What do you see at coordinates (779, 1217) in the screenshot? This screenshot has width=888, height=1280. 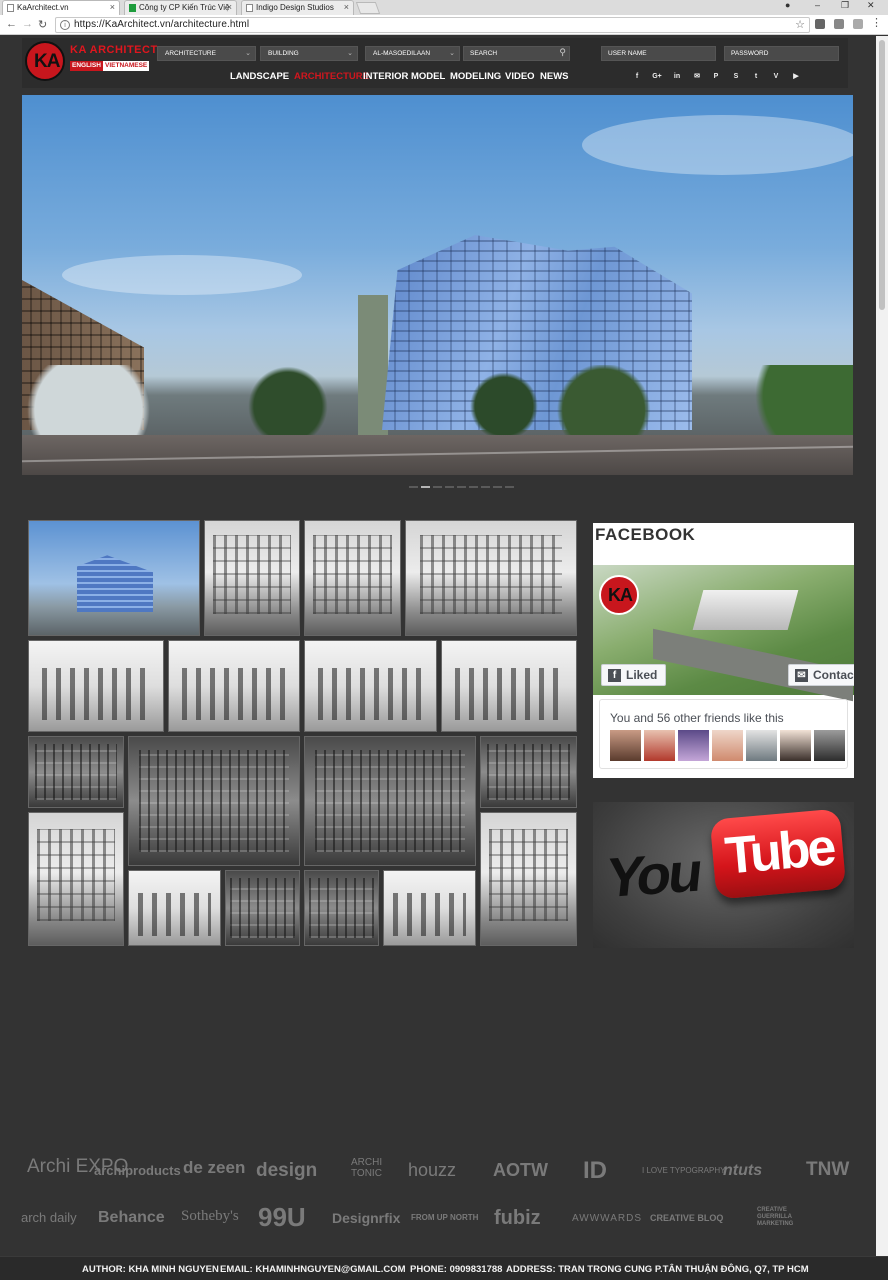 I see `partner-logo-creativeguerrilla: CREATIVE GUERRILLA MARKETING` at bounding box center [779, 1217].